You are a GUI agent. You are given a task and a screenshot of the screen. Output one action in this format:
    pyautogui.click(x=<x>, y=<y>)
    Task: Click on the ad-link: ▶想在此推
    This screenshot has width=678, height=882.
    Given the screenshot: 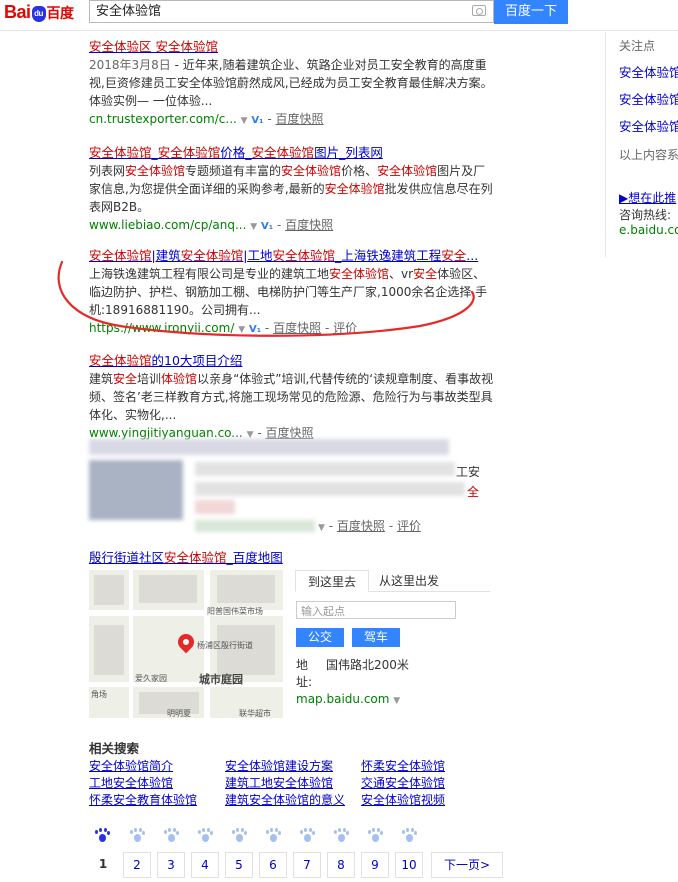 What is the action you would take?
    pyautogui.click(x=648, y=197)
    